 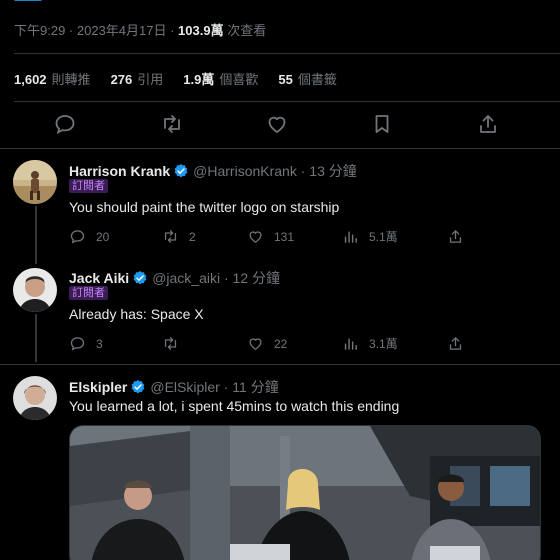 I want to click on bookmark-icon, so click(x=382, y=124).